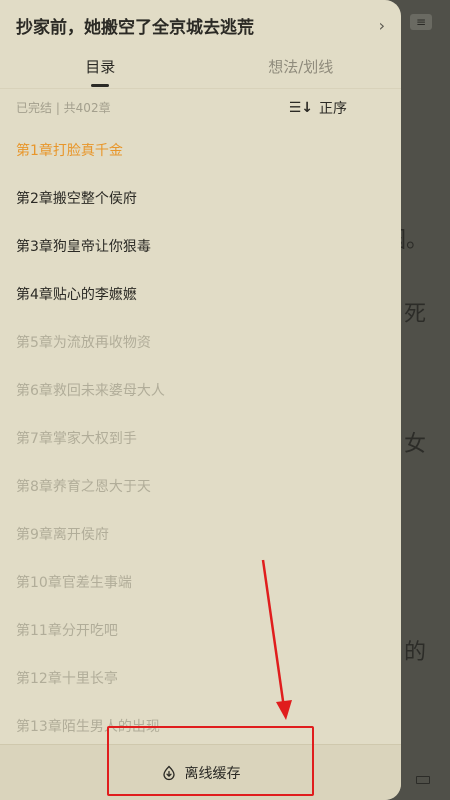  I want to click on menu-icon: ≡, so click(421, 22).